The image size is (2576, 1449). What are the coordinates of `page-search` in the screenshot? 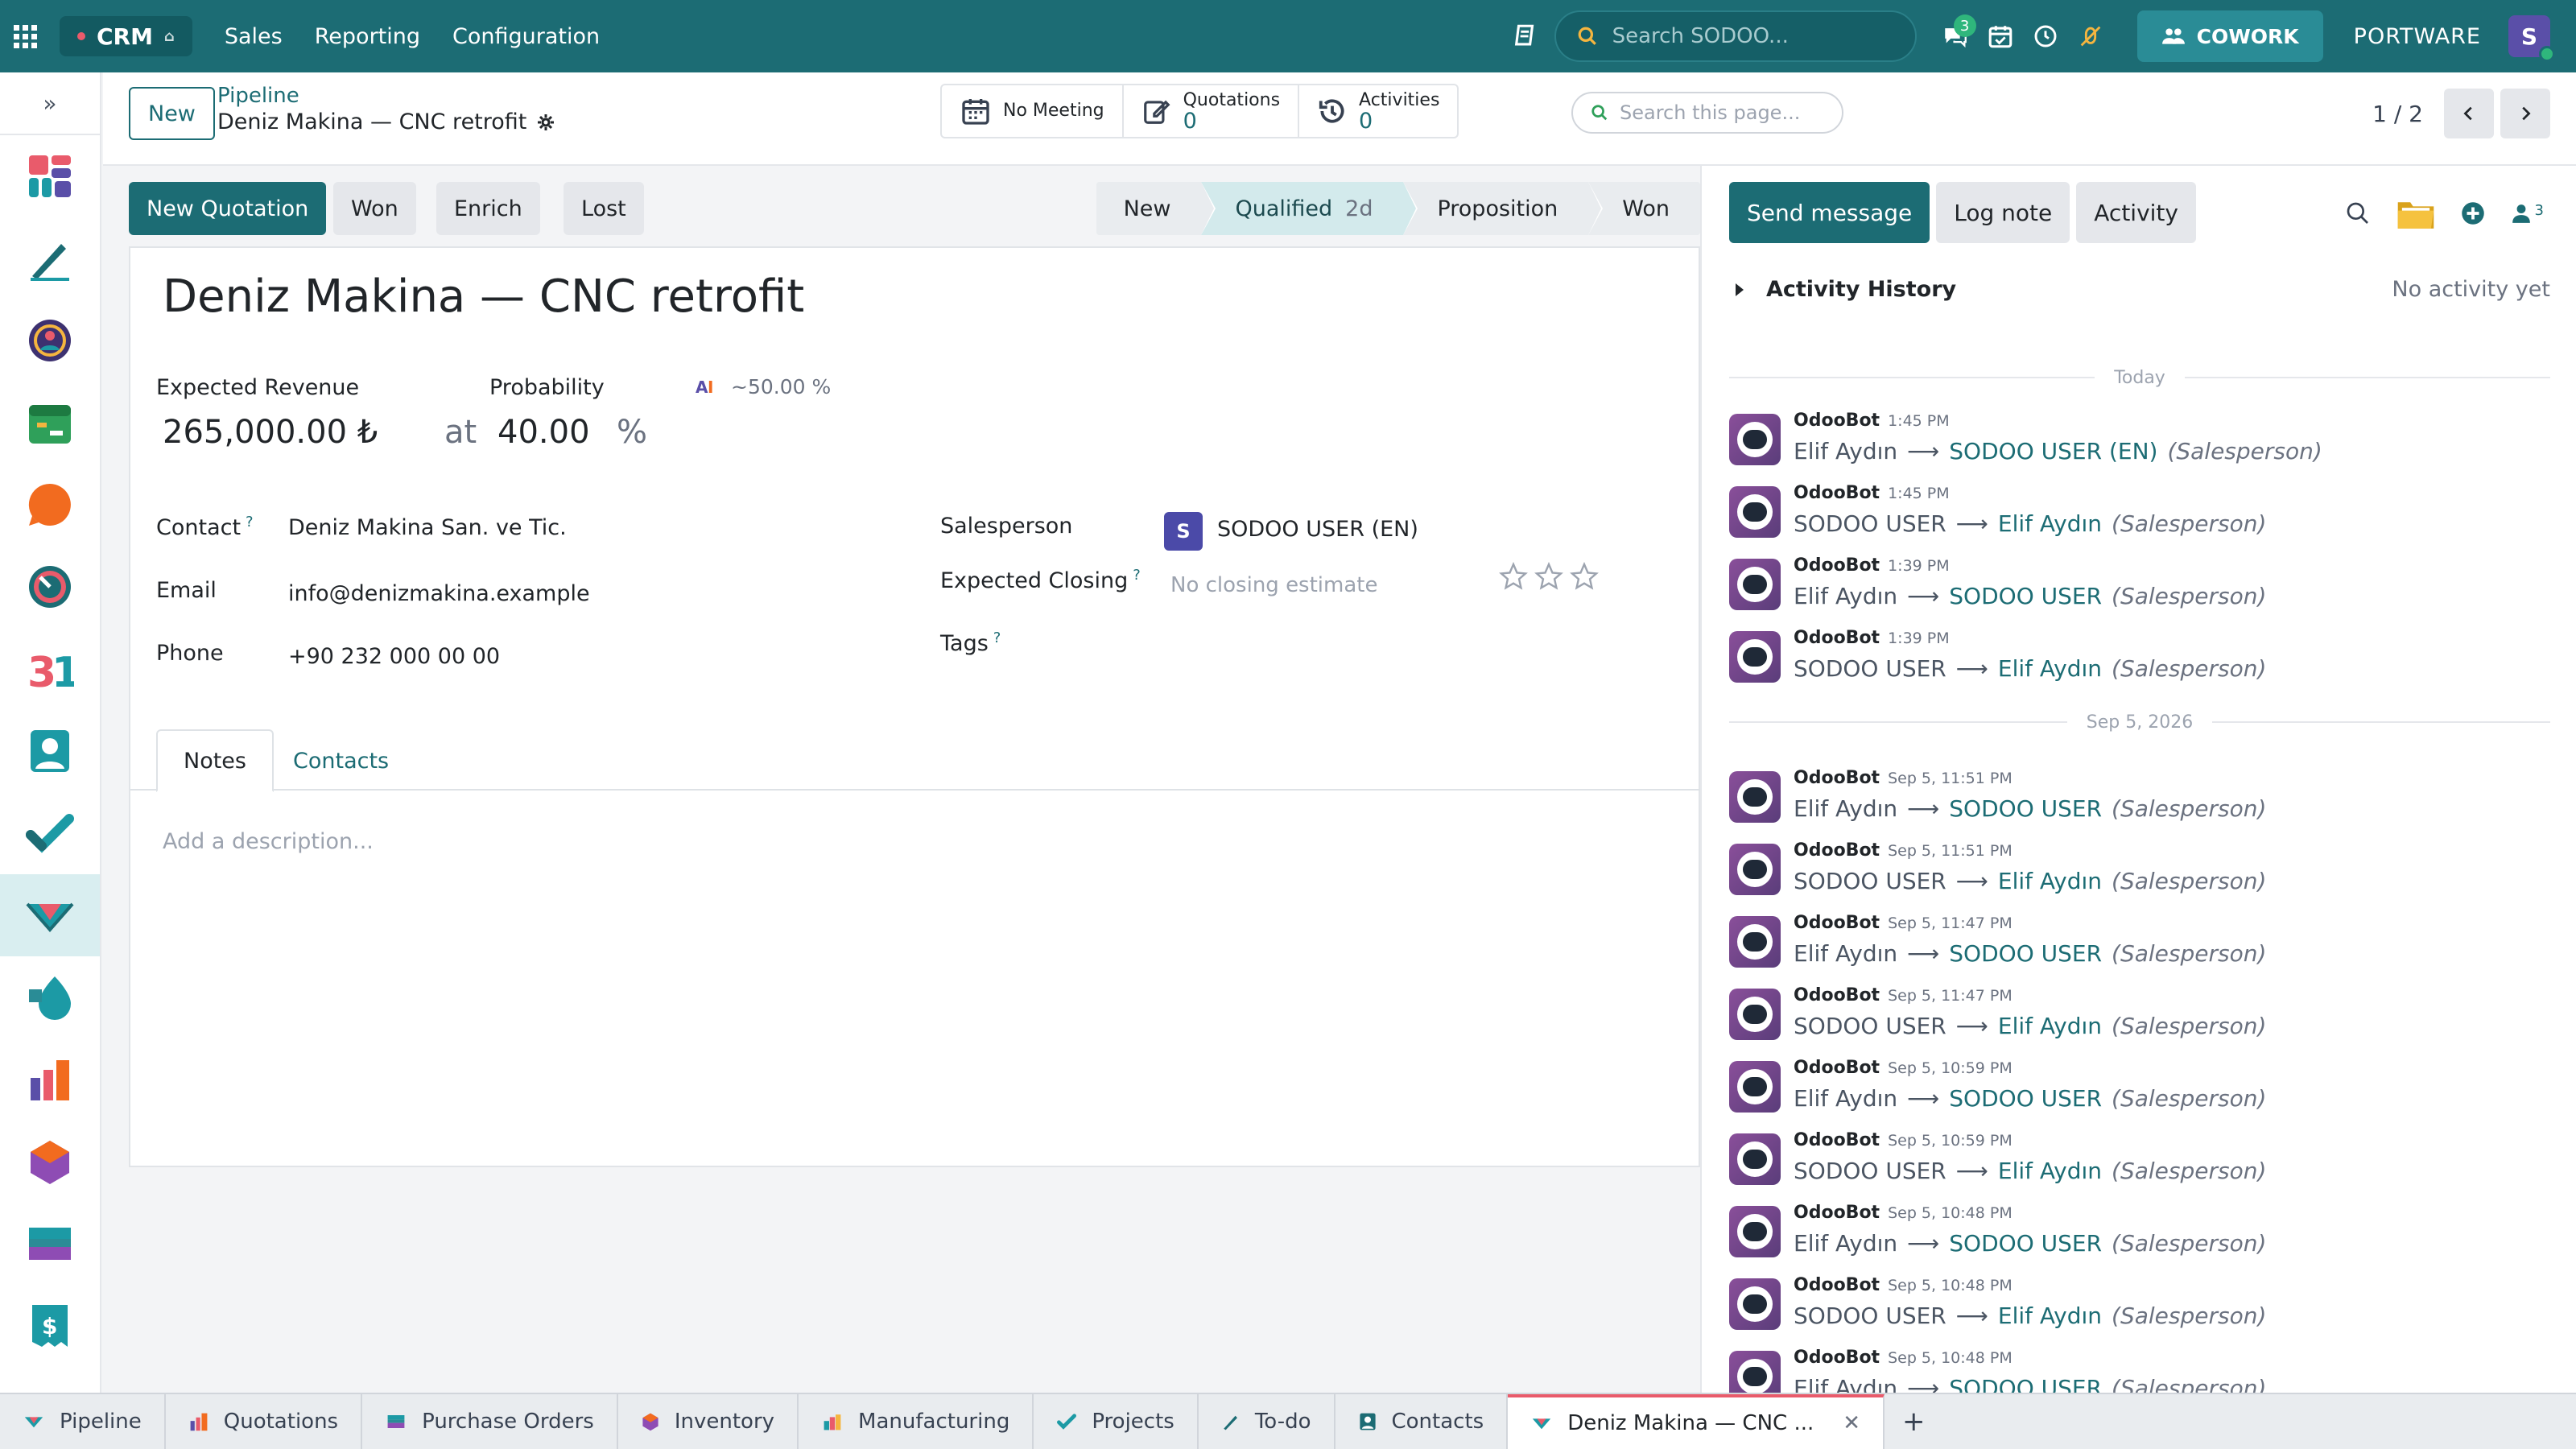 It's located at (1707, 113).